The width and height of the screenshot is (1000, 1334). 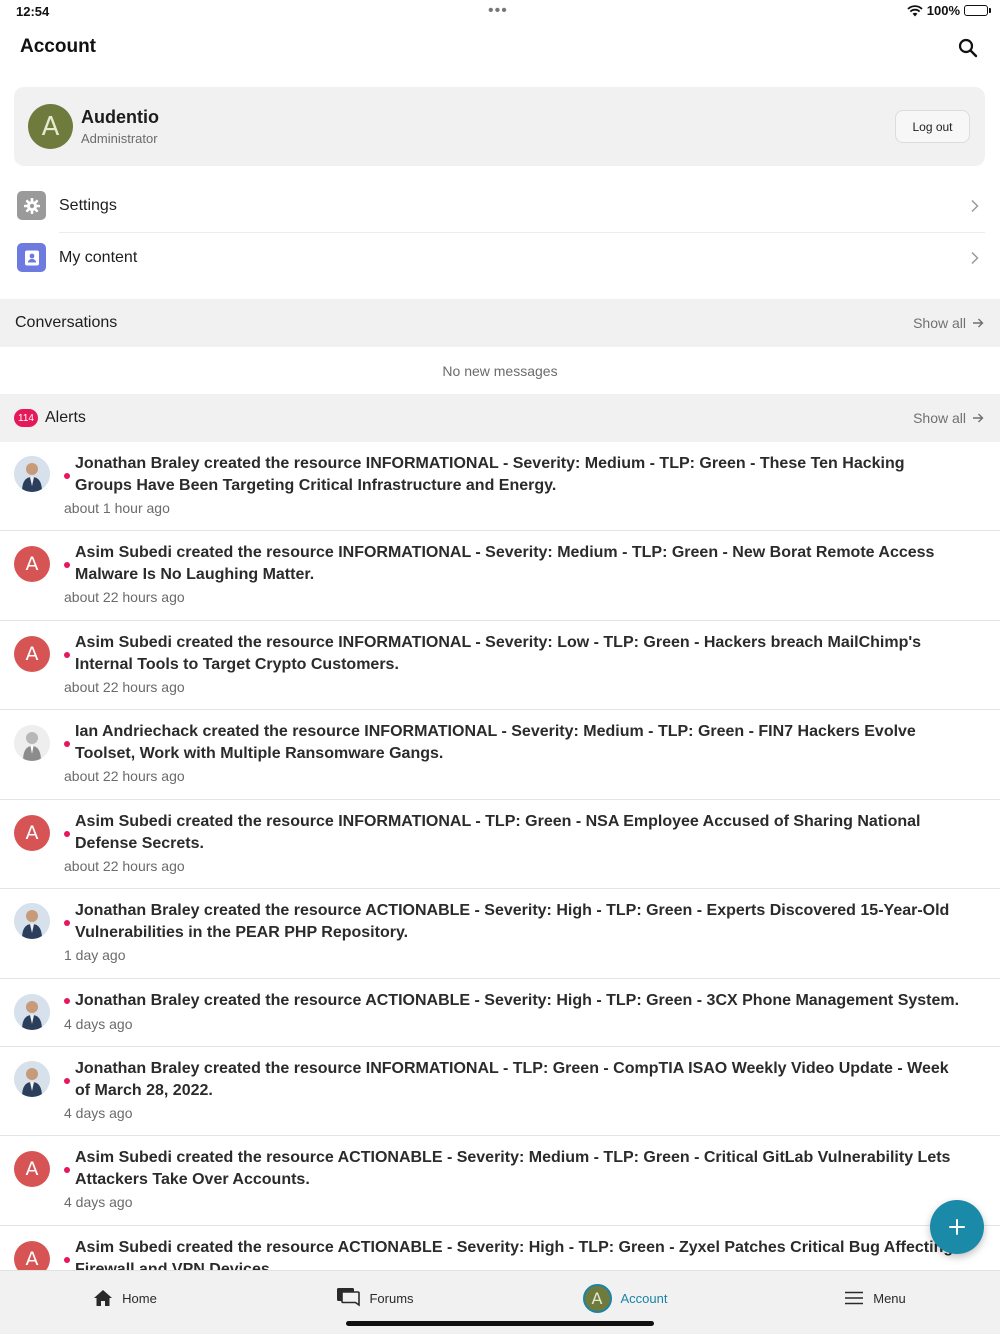 I want to click on alerts-title: Alerts, so click(x=65, y=417).